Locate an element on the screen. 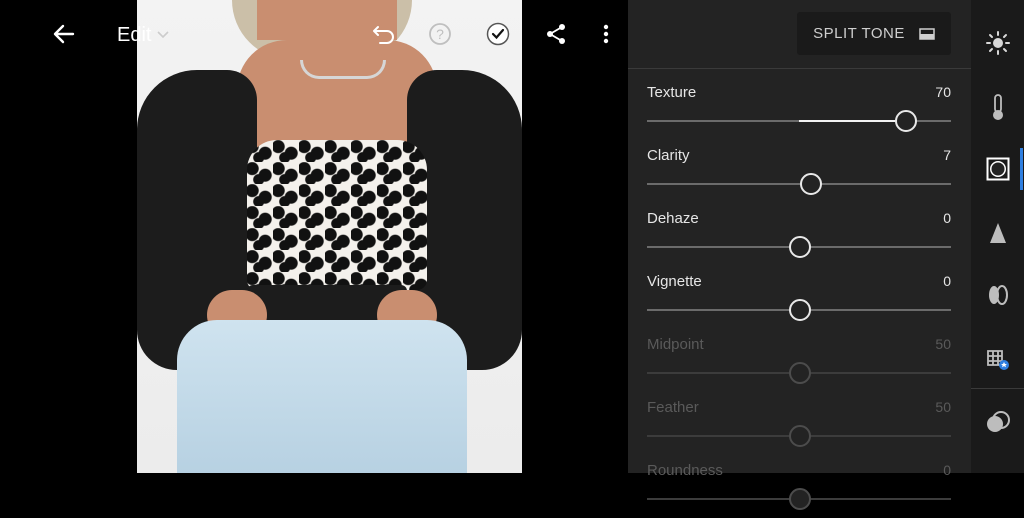 The height and width of the screenshot is (518, 1024). help-icon: ? is located at coordinates (440, 34).